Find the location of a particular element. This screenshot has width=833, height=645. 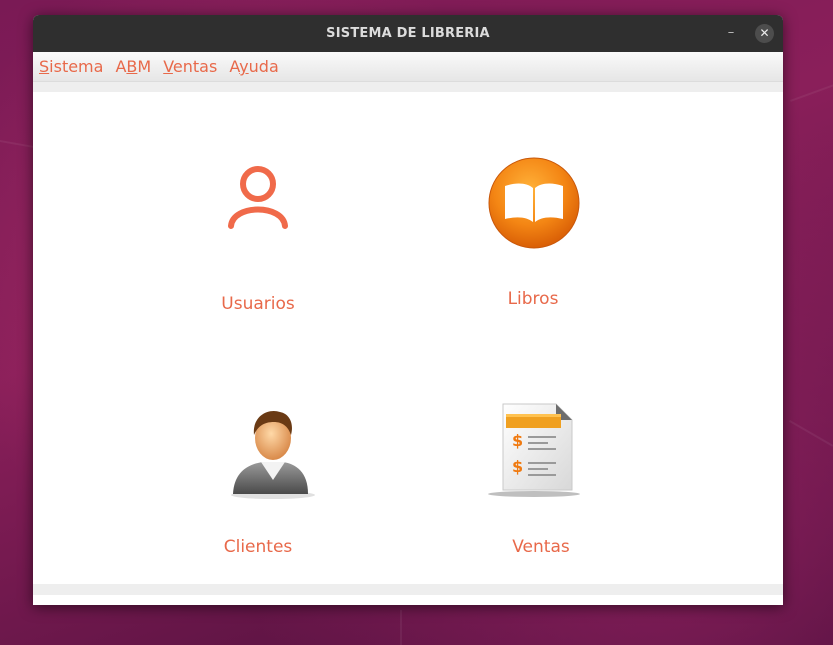

menu-bar: Sistema ABM Ventas Ayuda is located at coordinates (408, 67).